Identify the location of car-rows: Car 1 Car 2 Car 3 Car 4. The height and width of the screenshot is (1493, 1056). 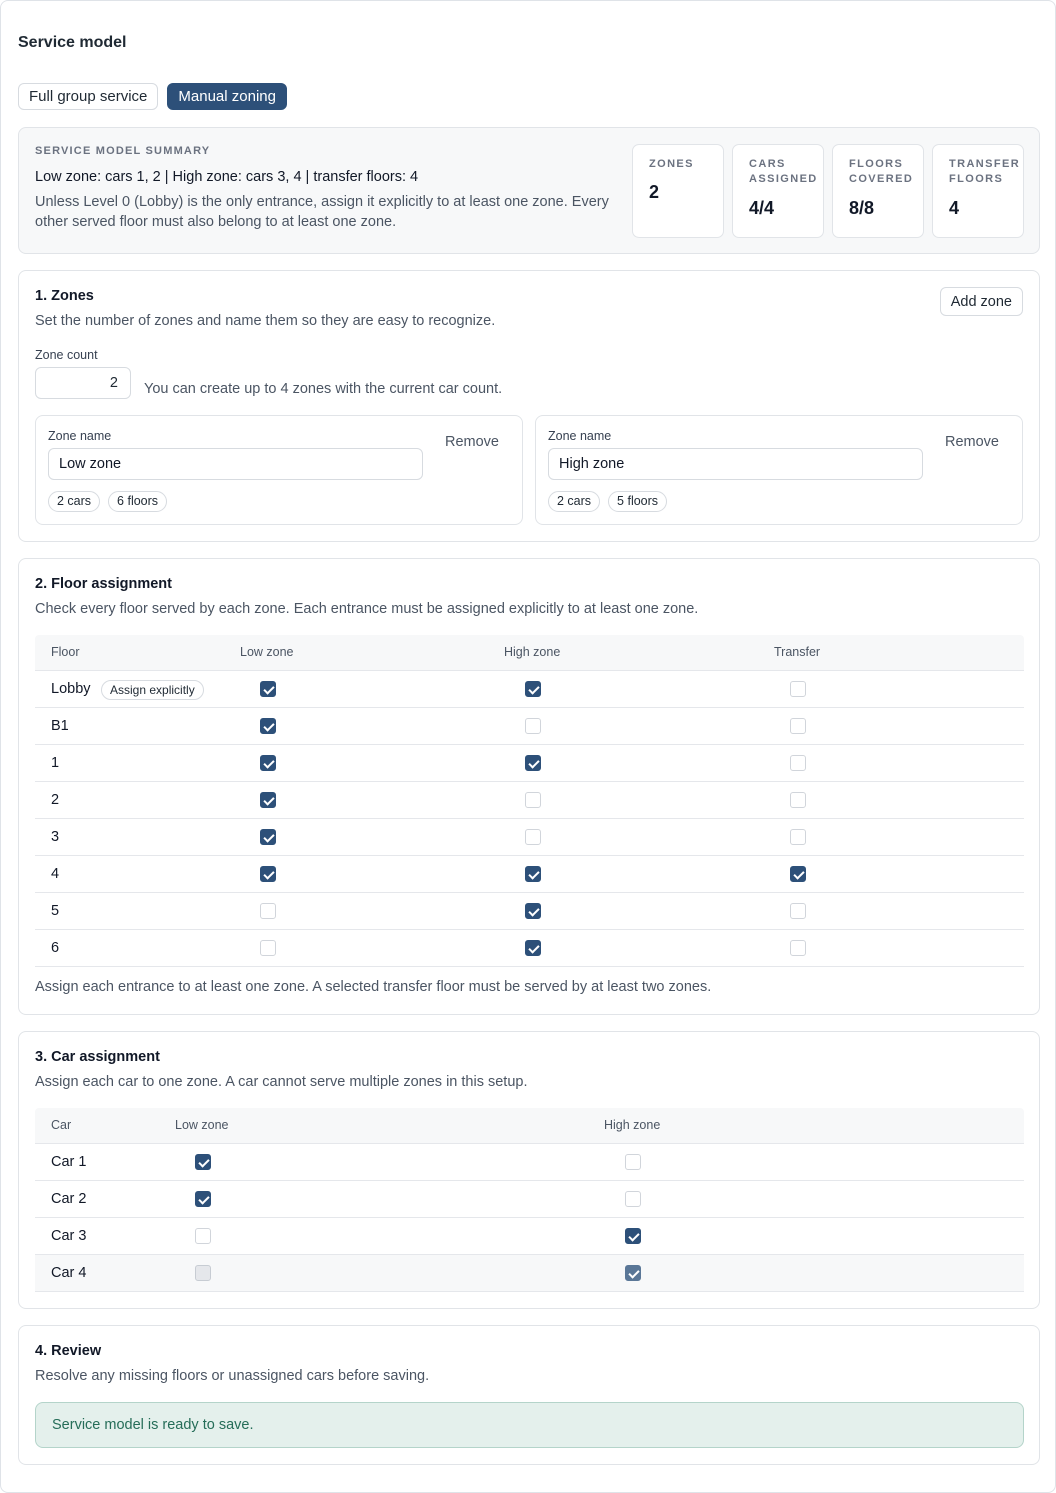
(529, 1218).